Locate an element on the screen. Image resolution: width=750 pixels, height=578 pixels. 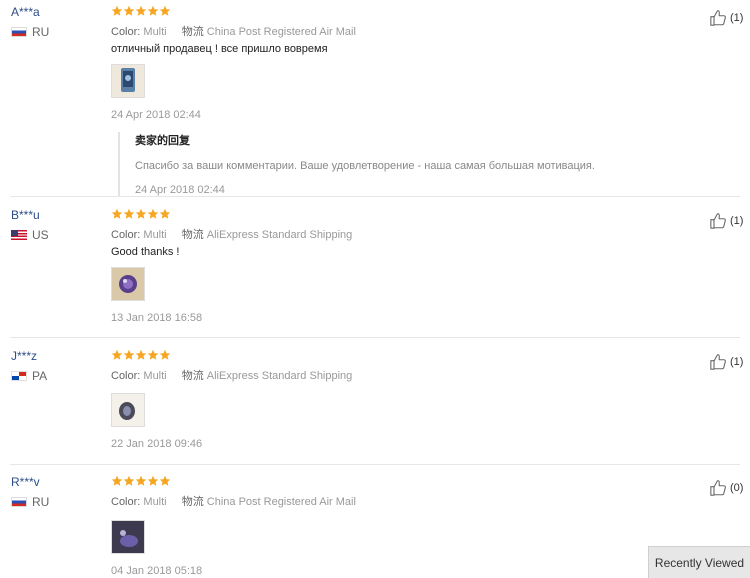
helpful-button: (0) is located at coordinates (726, 488).